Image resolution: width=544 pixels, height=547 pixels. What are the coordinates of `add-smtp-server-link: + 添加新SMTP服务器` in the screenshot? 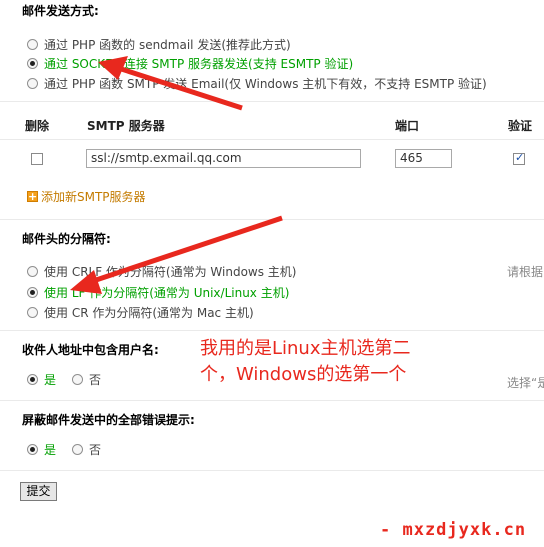 It's located at (86, 196).